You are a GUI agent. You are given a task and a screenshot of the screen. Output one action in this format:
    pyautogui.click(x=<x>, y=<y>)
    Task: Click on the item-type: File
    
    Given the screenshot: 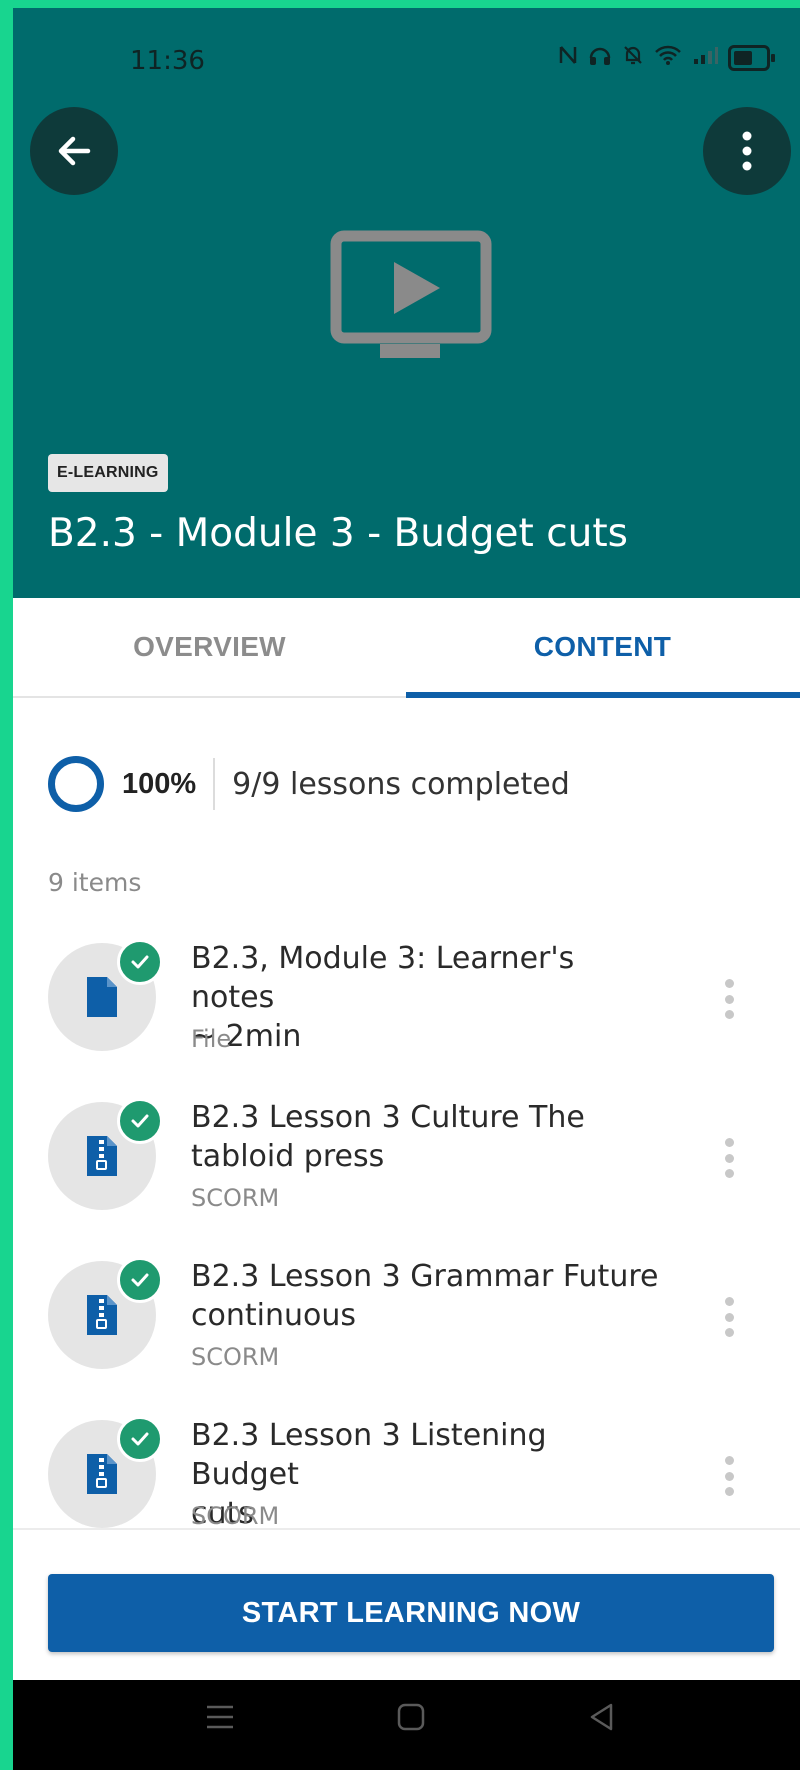 What is the action you would take?
    pyautogui.click(x=211, y=1039)
    